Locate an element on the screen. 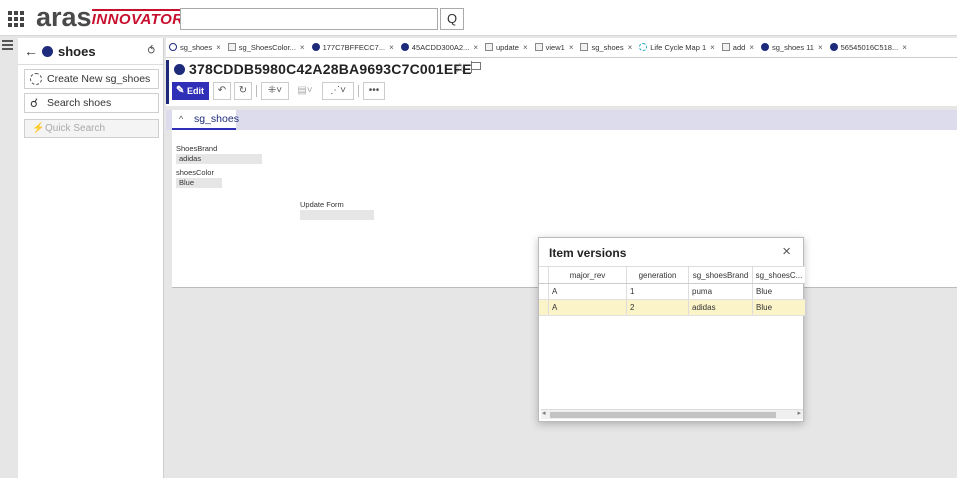 The image size is (957, 478). share-icon: ⋰ is located at coordinates (335, 90).